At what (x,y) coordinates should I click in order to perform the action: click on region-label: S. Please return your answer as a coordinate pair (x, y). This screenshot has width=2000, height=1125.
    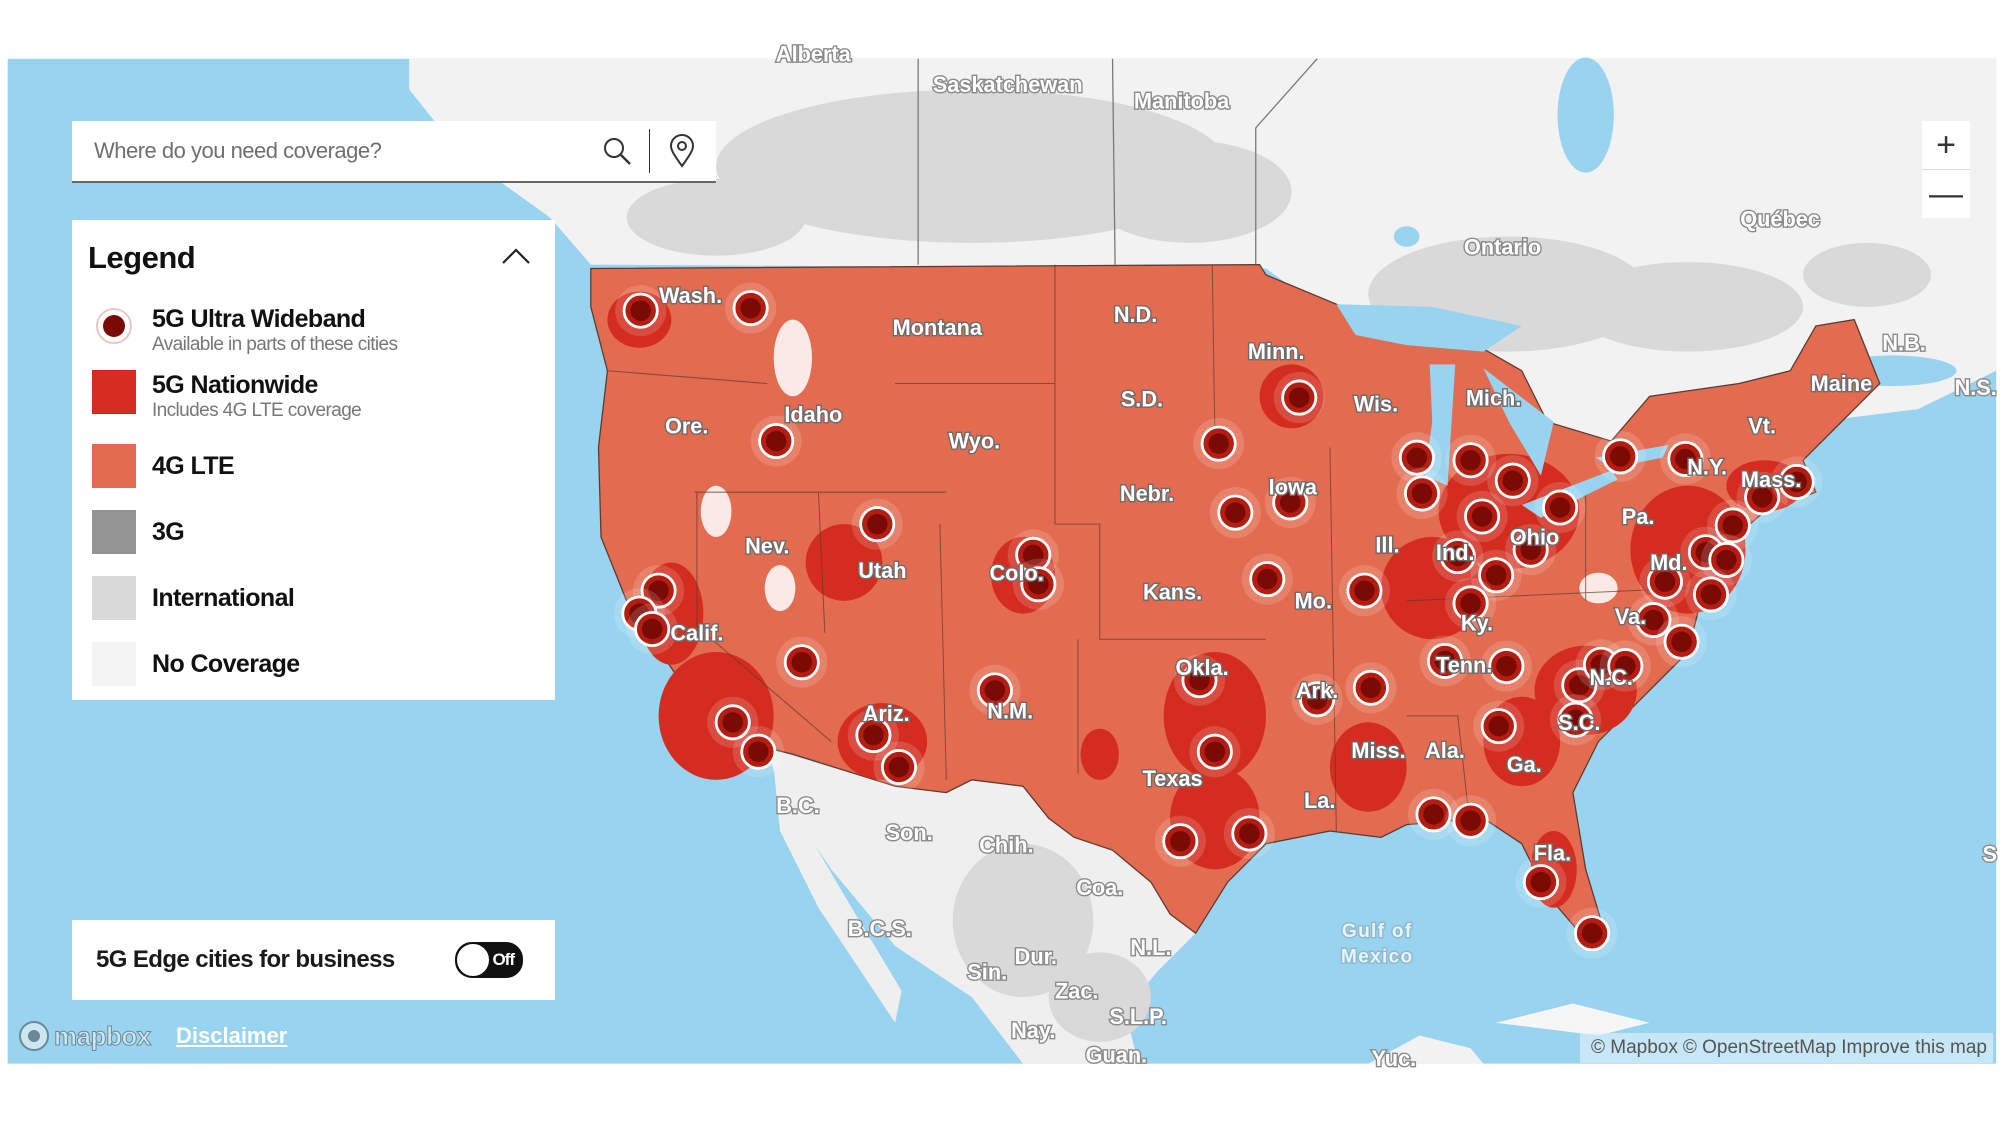
    Looking at the image, I should click on (1990, 854).